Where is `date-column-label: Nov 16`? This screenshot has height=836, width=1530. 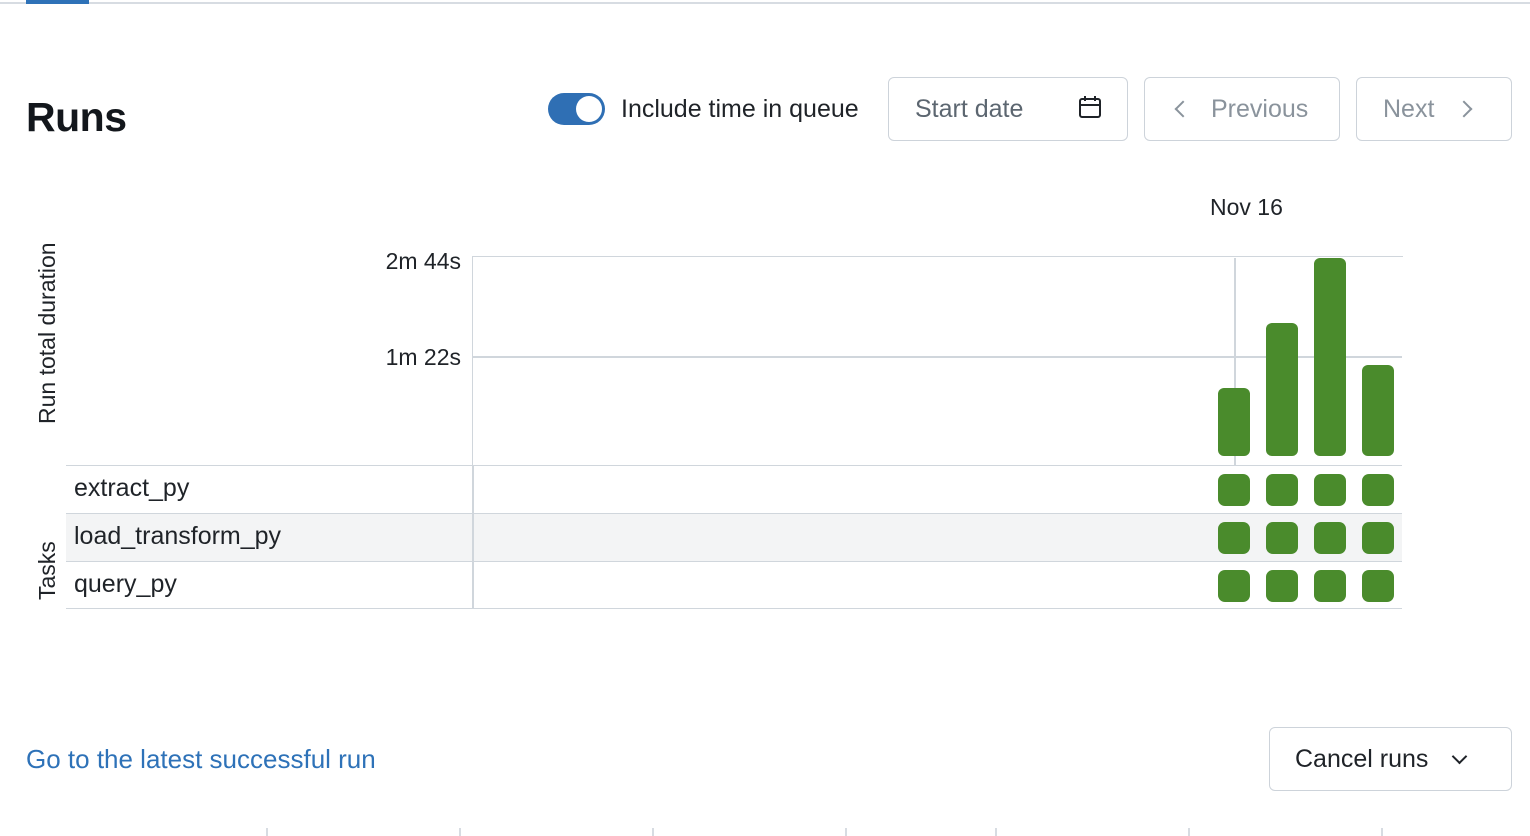 date-column-label: Nov 16 is located at coordinates (1246, 207).